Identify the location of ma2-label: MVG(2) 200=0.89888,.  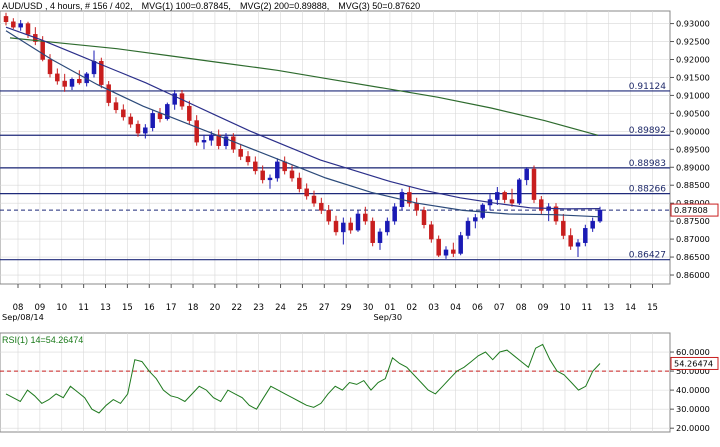
(284, 6).